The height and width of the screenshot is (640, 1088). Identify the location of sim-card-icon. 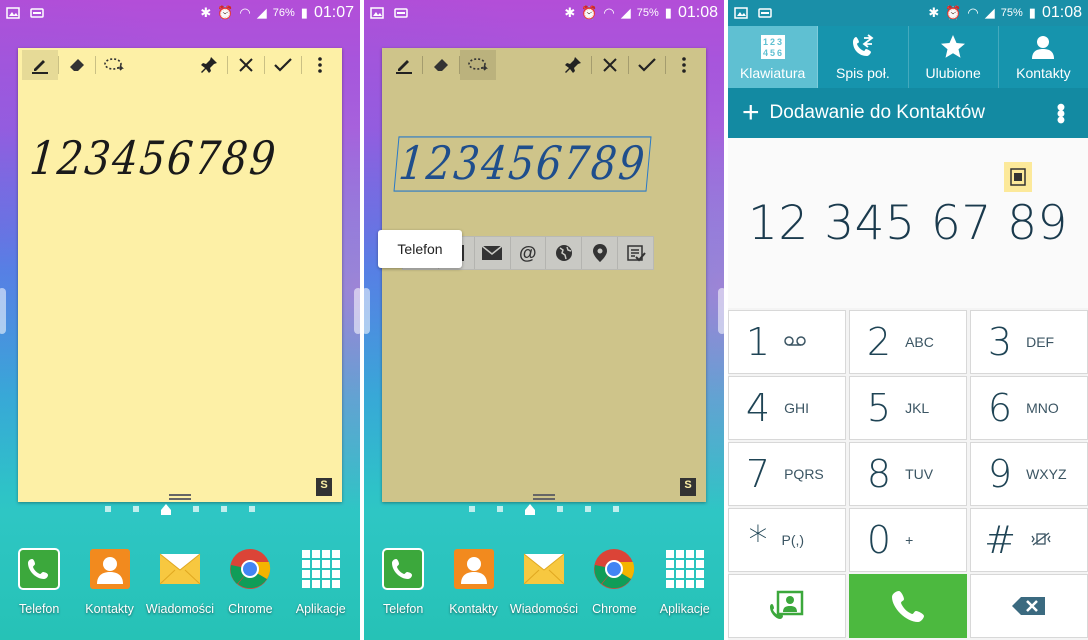
(1018, 177).